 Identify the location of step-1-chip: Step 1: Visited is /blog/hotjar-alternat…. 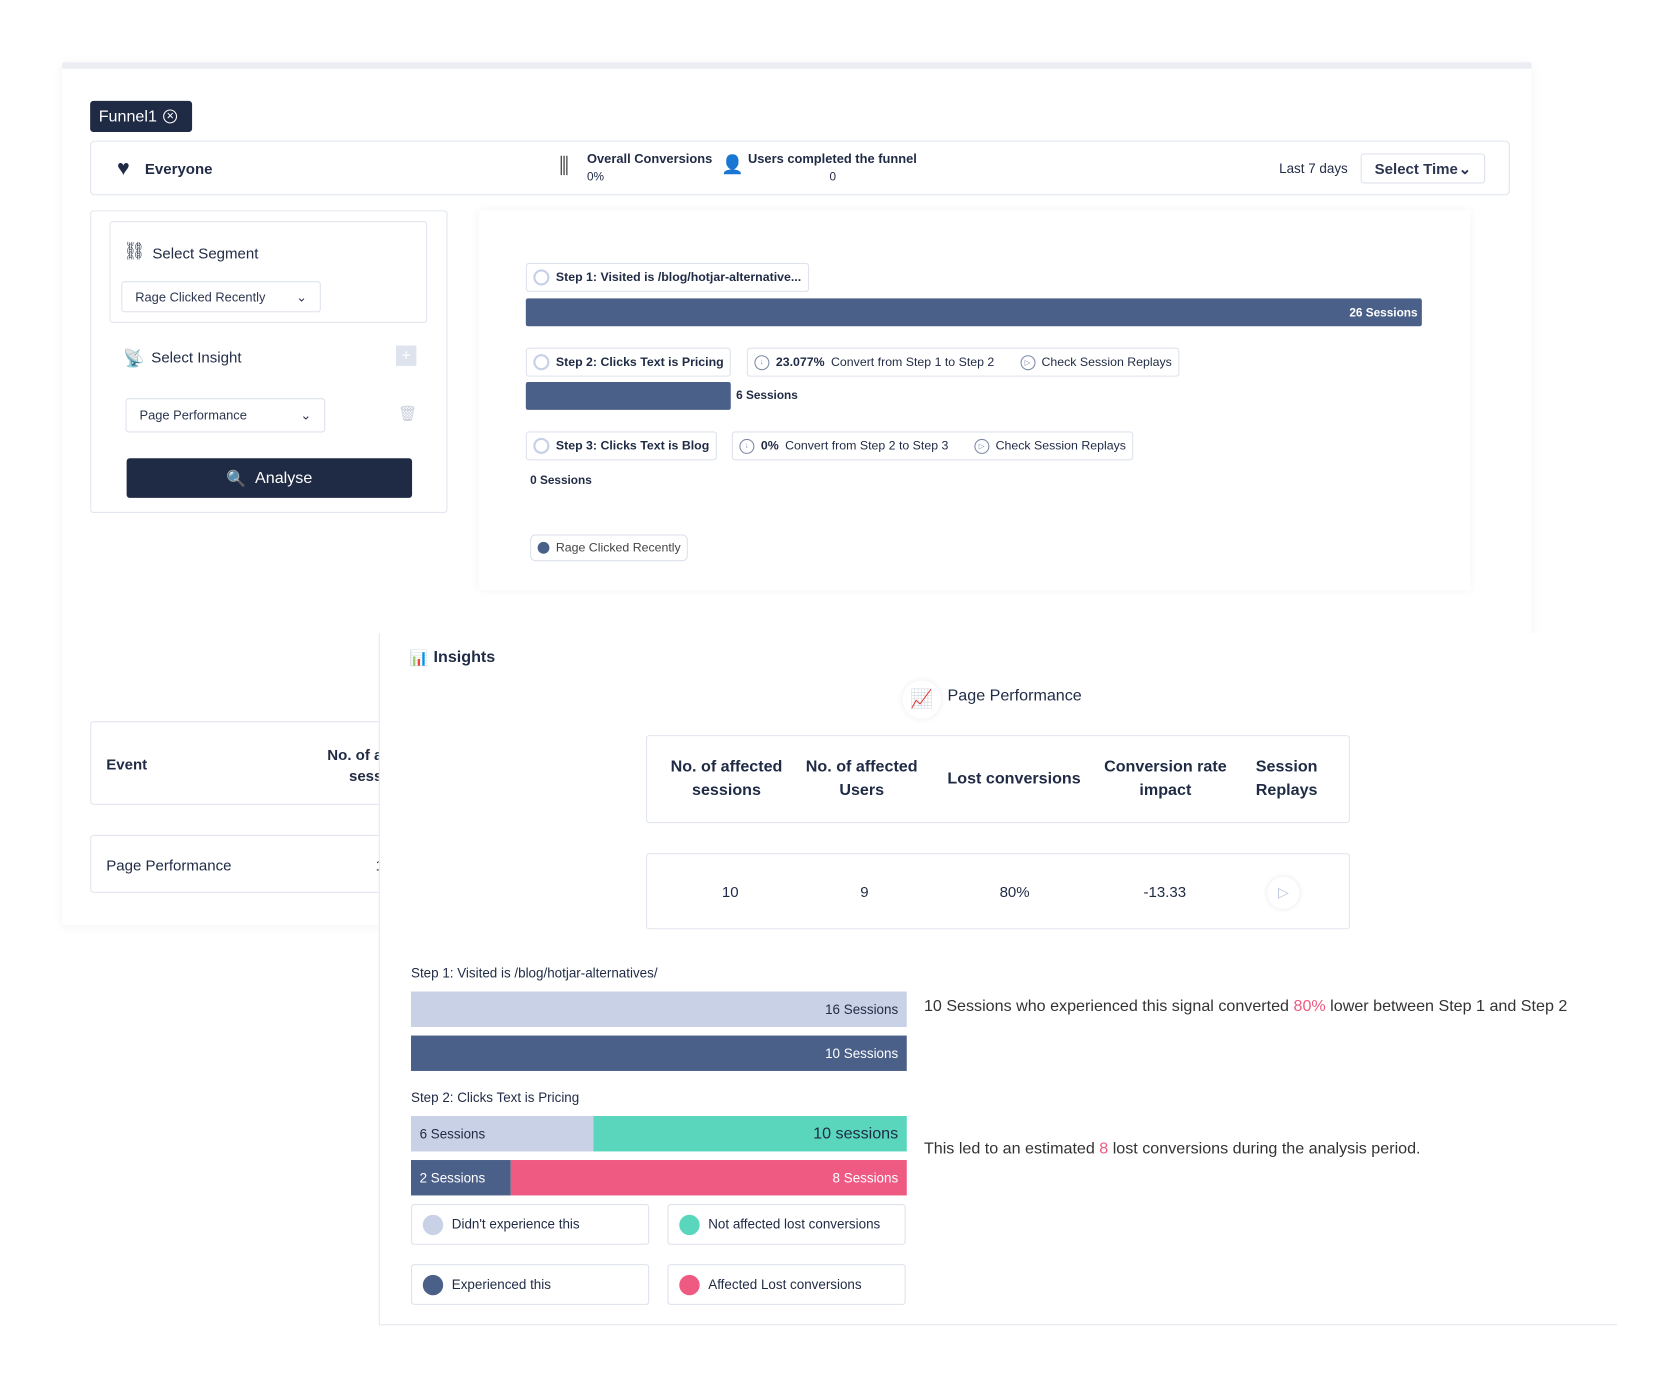
(667, 277).